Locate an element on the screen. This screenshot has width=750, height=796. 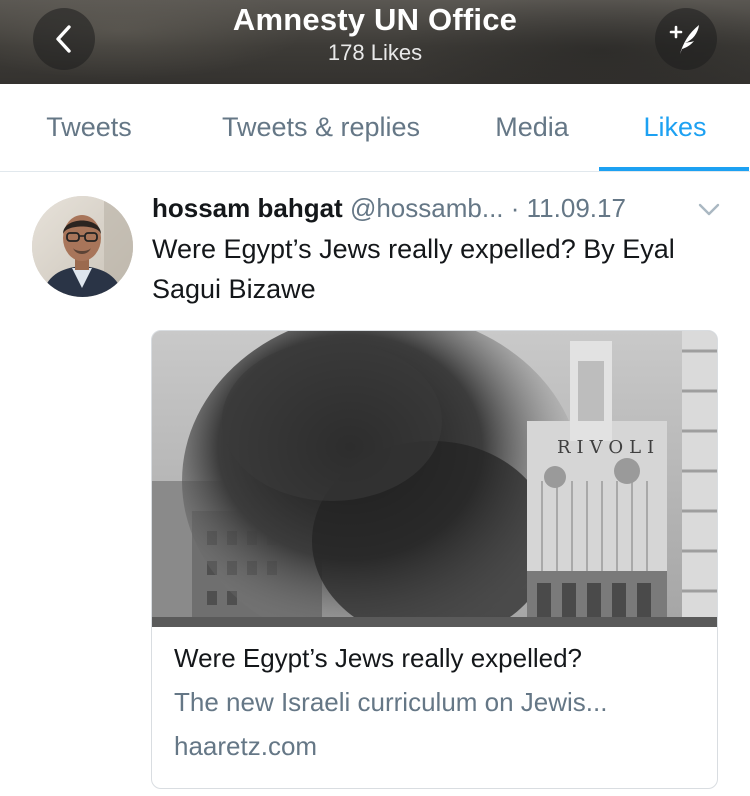
profile-tabs: Tweets Tweets & replies Media Likes is located at coordinates (375, 128).